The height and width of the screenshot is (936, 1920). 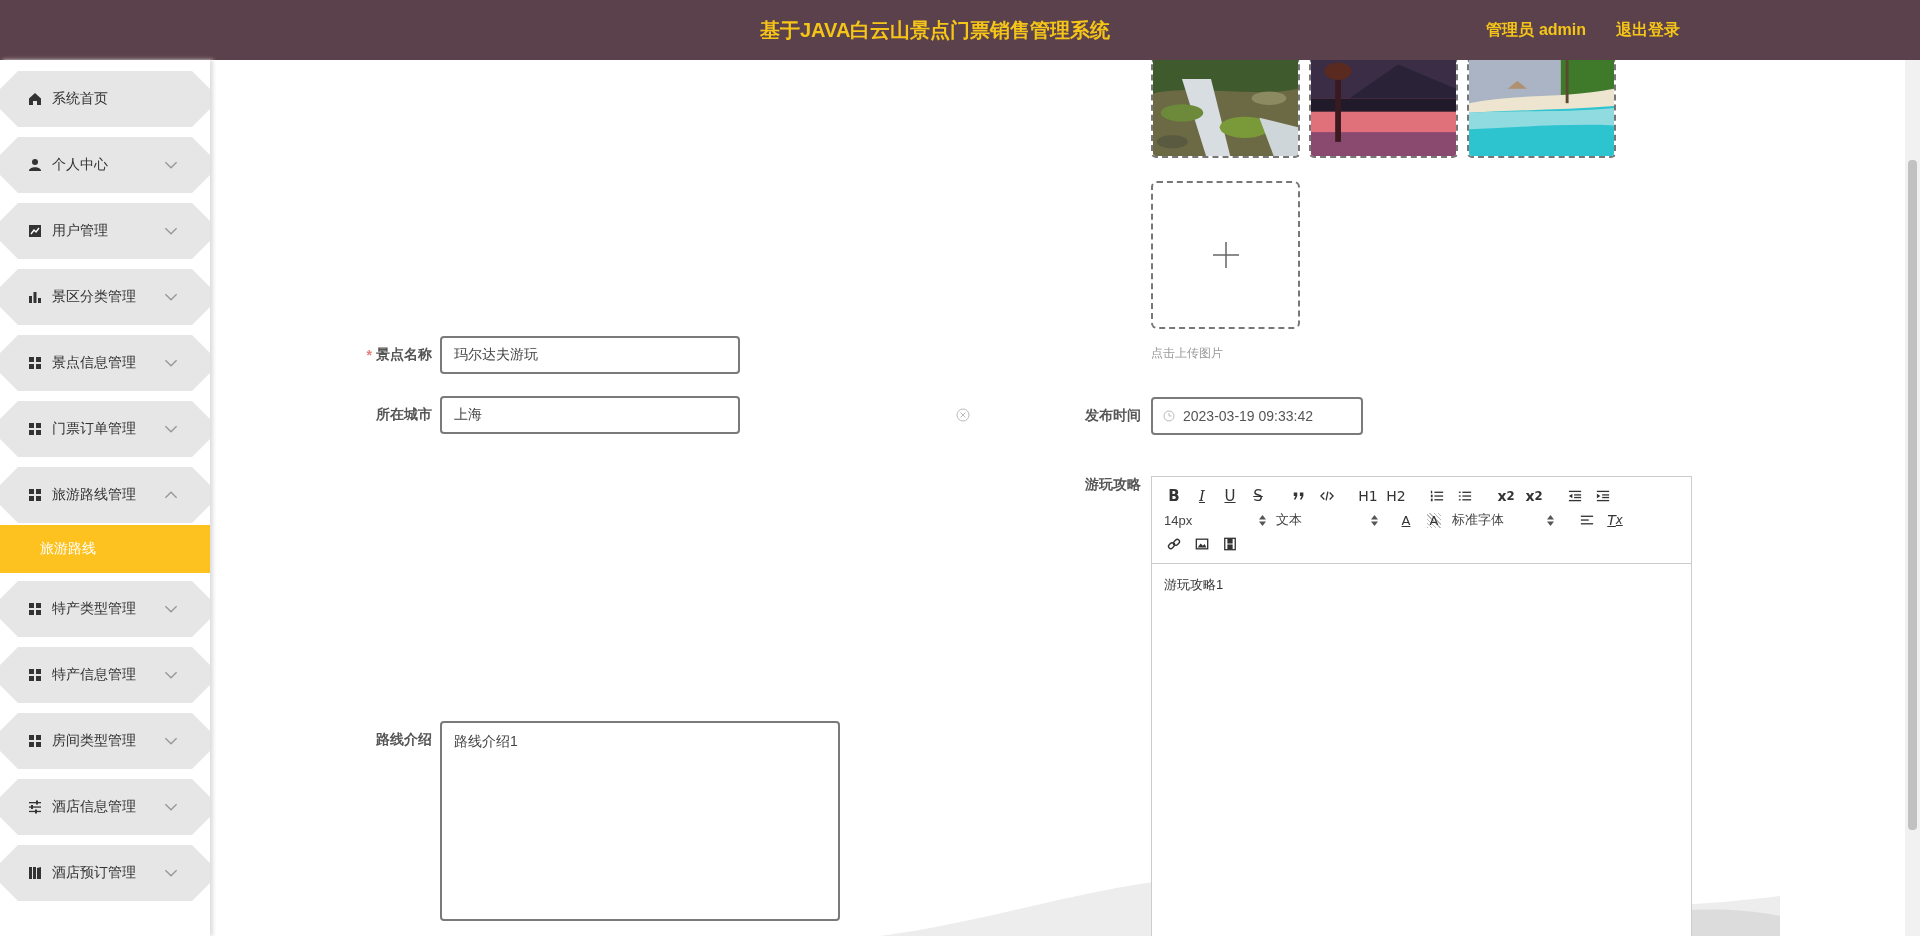 What do you see at coordinates (105, 609) in the screenshot?
I see `sidebar-item: 特产类型管理` at bounding box center [105, 609].